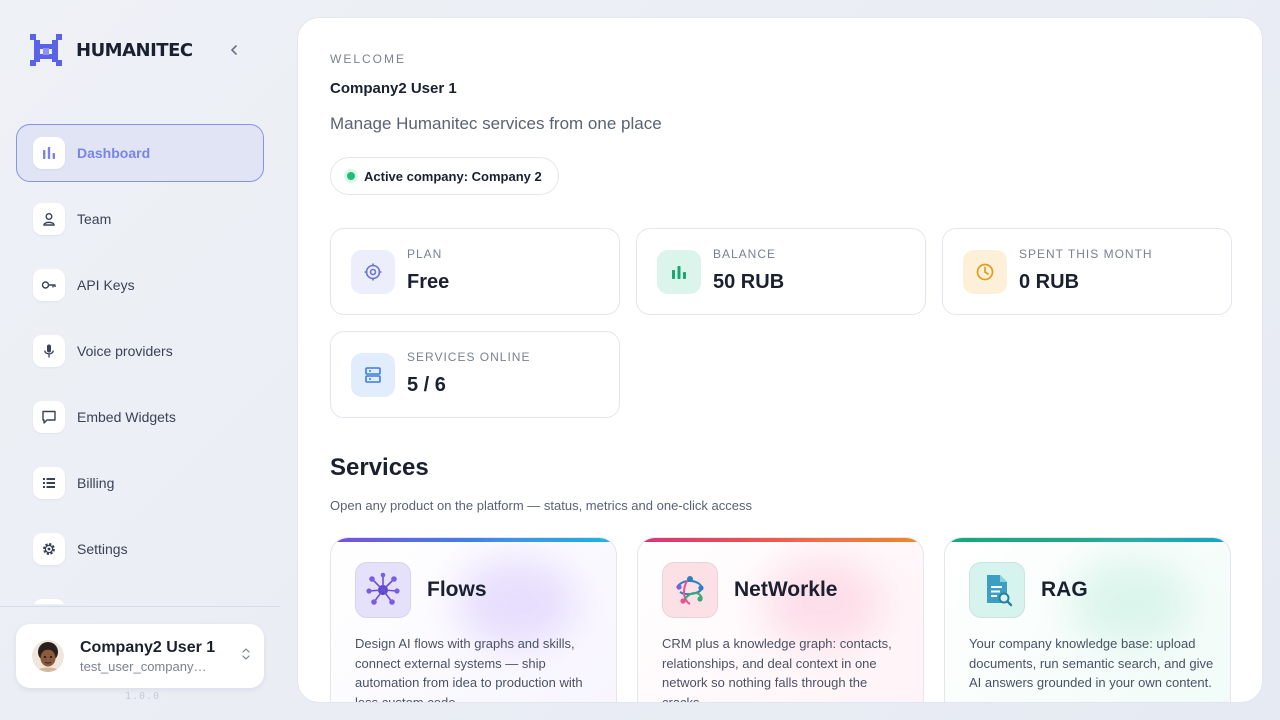  Describe the element at coordinates (49, 219) in the screenshot. I see `user-icon` at that location.